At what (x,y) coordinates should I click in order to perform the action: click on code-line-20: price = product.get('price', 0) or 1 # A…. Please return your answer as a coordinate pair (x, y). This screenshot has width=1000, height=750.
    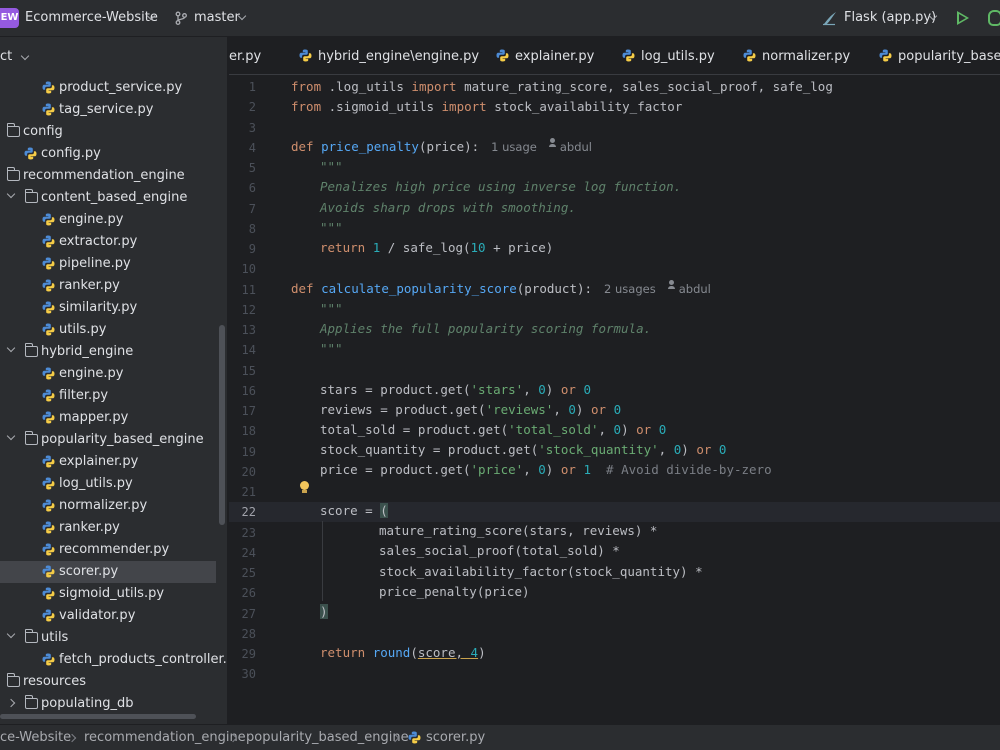
    Looking at the image, I should click on (546, 469).